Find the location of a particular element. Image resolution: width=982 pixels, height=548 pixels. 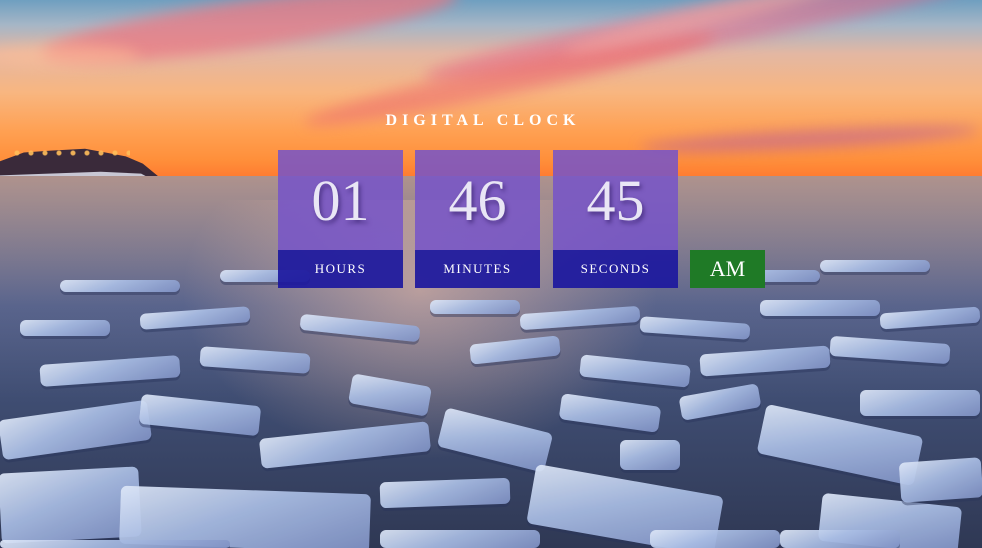

seconds-box: 45 is located at coordinates (615, 200).